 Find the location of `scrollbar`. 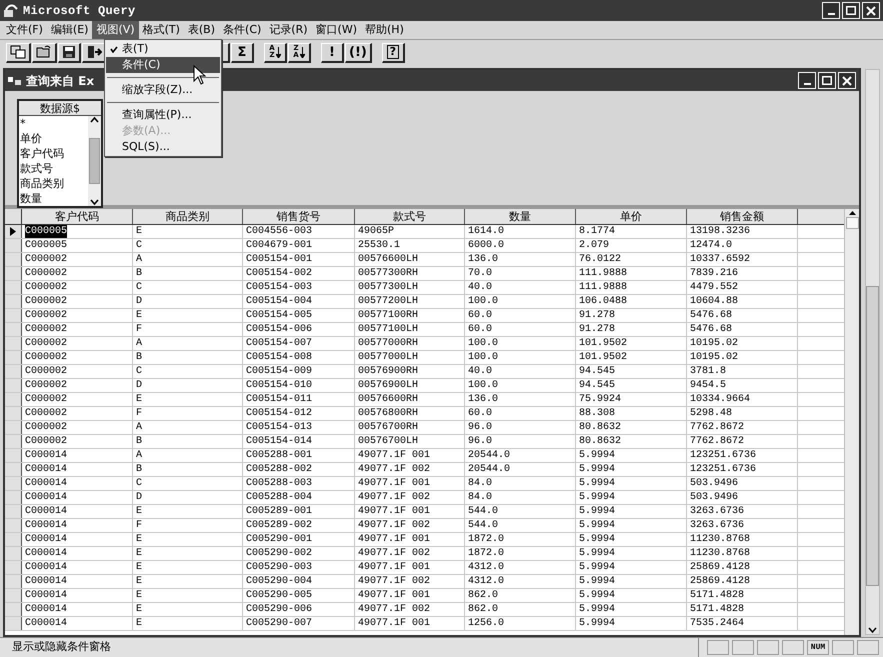

scrollbar is located at coordinates (94, 161).